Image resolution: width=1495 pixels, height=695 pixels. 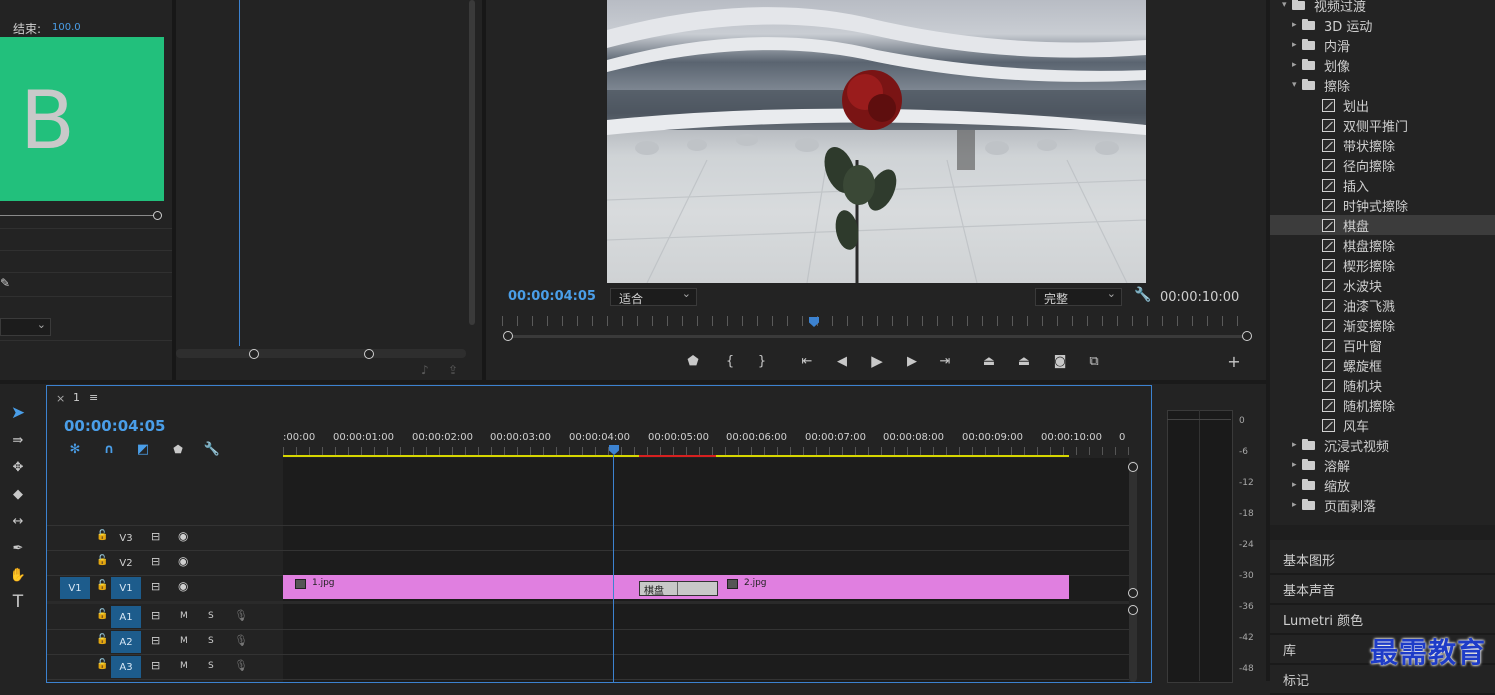 What do you see at coordinates (1382, 205) in the screenshot?
I see `tree-effect: 时钟式擦除` at bounding box center [1382, 205].